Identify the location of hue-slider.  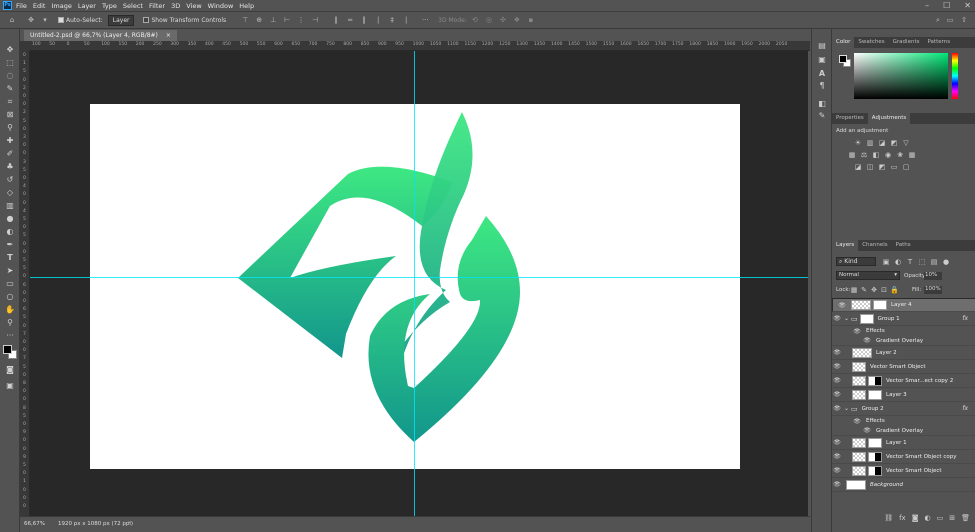
(955, 76).